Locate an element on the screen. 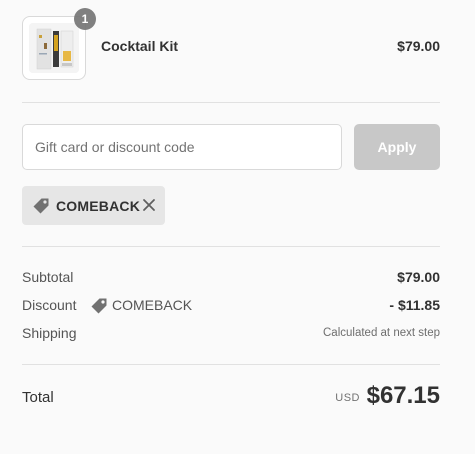  quantity-badge: 1 is located at coordinates (85, 19).